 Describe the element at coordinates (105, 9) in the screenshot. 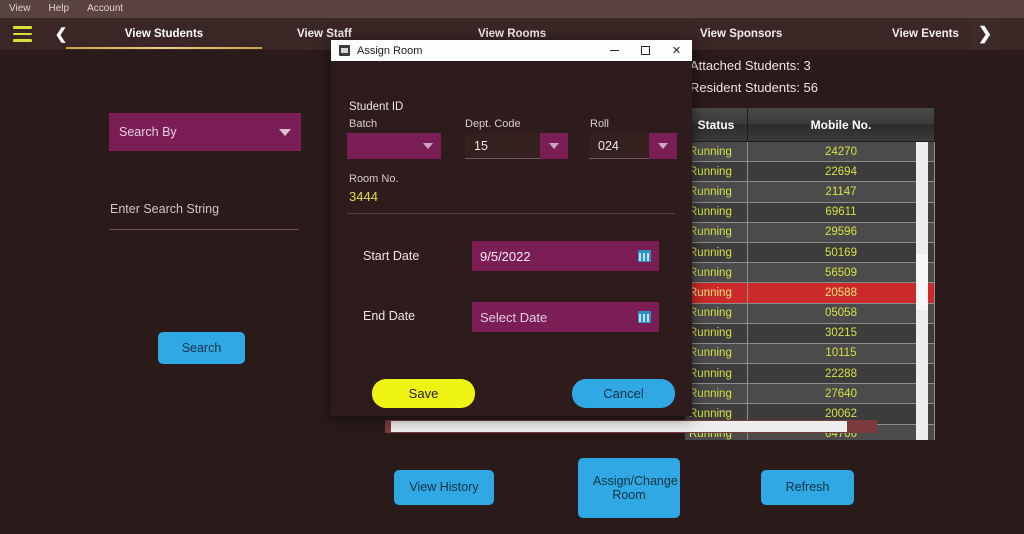

I see `menu-item-account: Account` at that location.